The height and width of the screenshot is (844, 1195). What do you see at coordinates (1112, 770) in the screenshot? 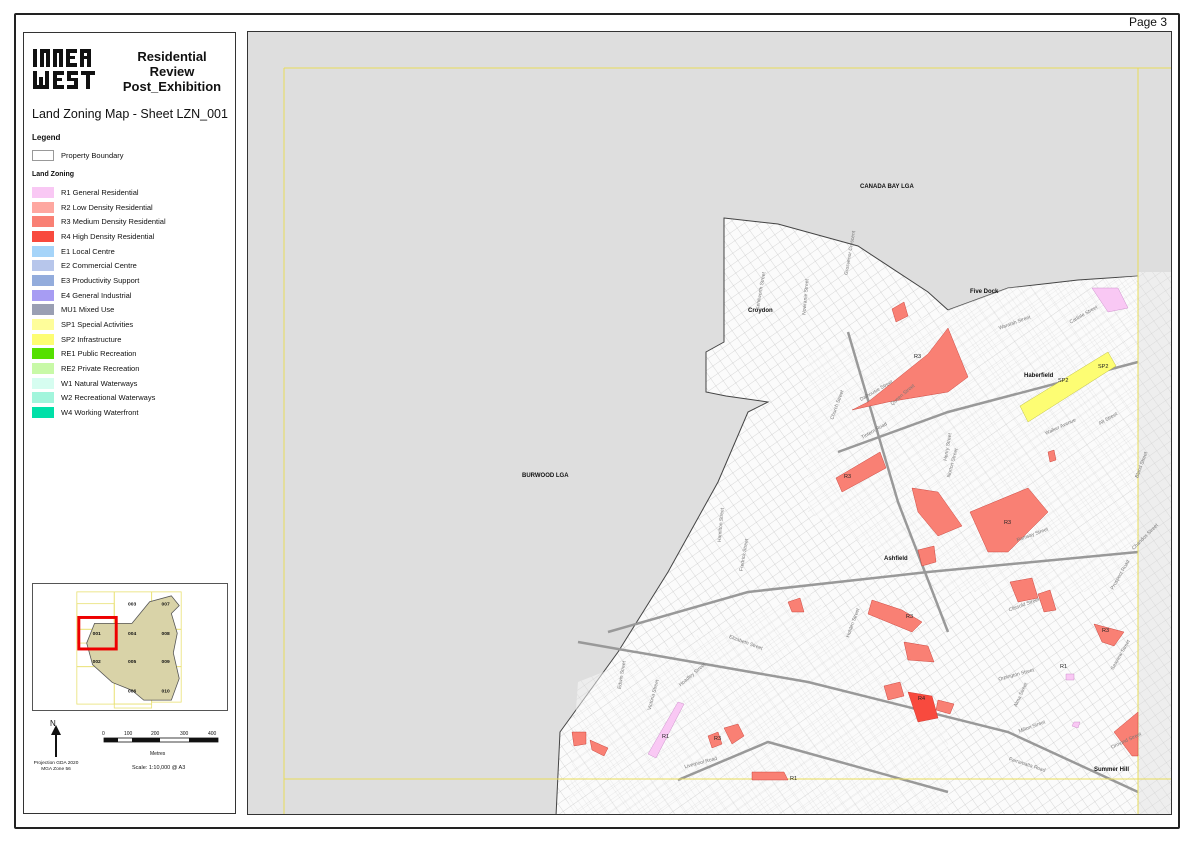
I see `label-summer-hill: Summer Hill` at bounding box center [1112, 770].